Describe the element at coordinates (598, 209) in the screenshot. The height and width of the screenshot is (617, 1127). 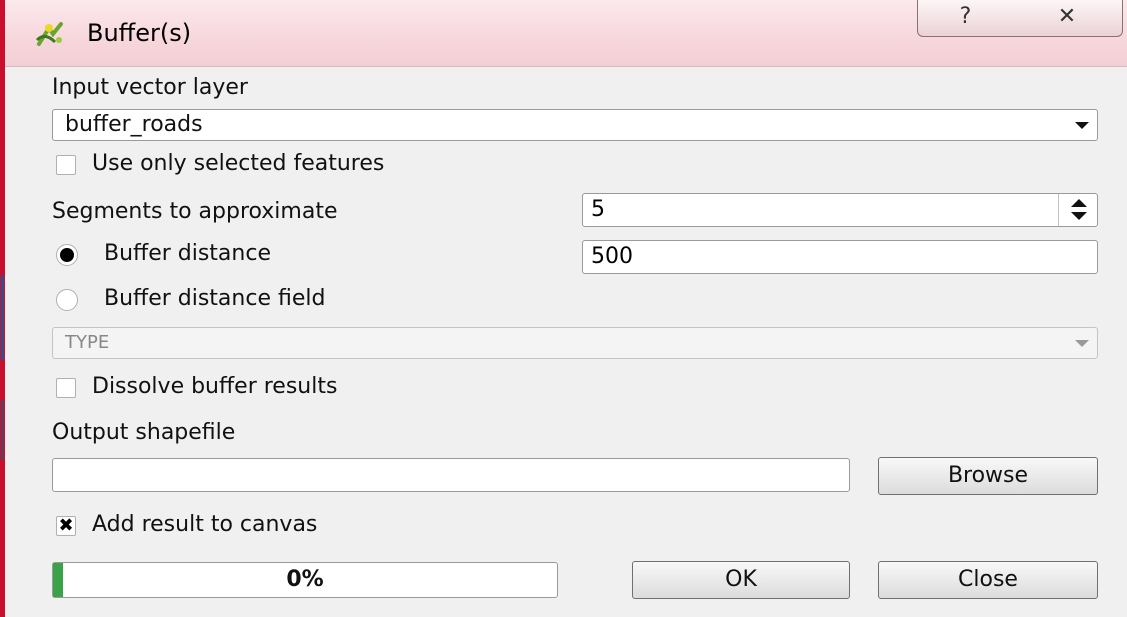
I see `segments-value: 5` at that location.